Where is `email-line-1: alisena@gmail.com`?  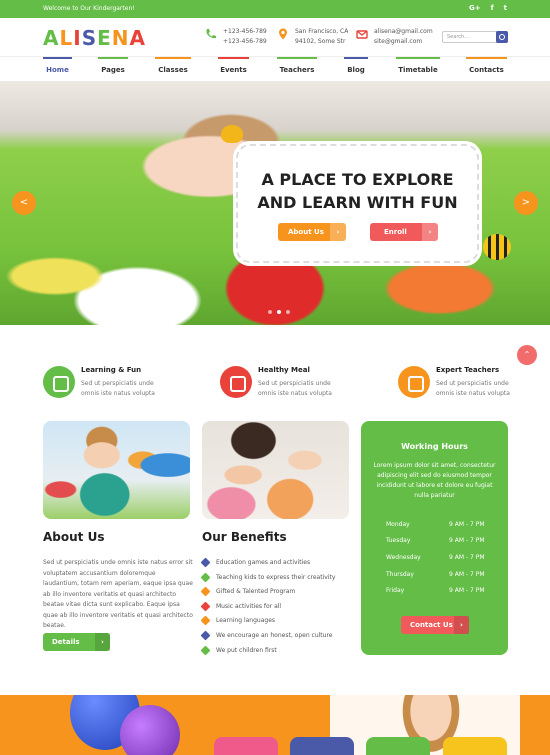 email-line-1: alisena@gmail.com is located at coordinates (403, 32).